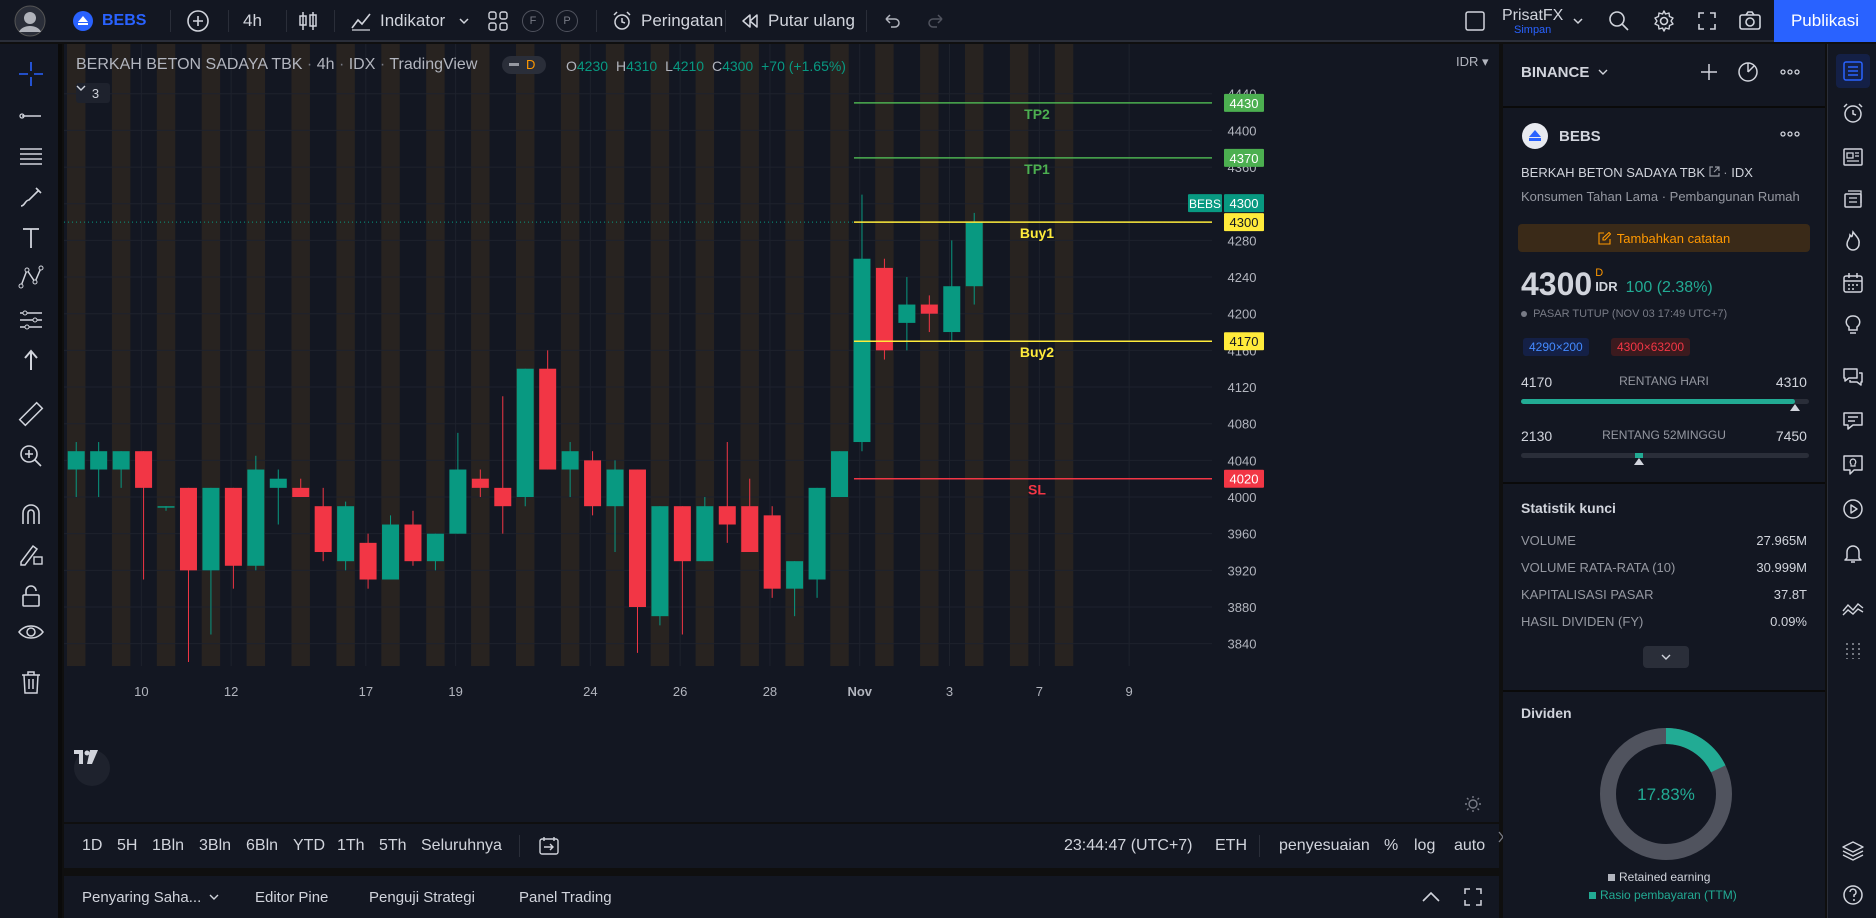 Image resolution: width=1876 pixels, height=918 pixels. What do you see at coordinates (1469, 846) in the screenshot?
I see `auto-scale-toggle: auto` at bounding box center [1469, 846].